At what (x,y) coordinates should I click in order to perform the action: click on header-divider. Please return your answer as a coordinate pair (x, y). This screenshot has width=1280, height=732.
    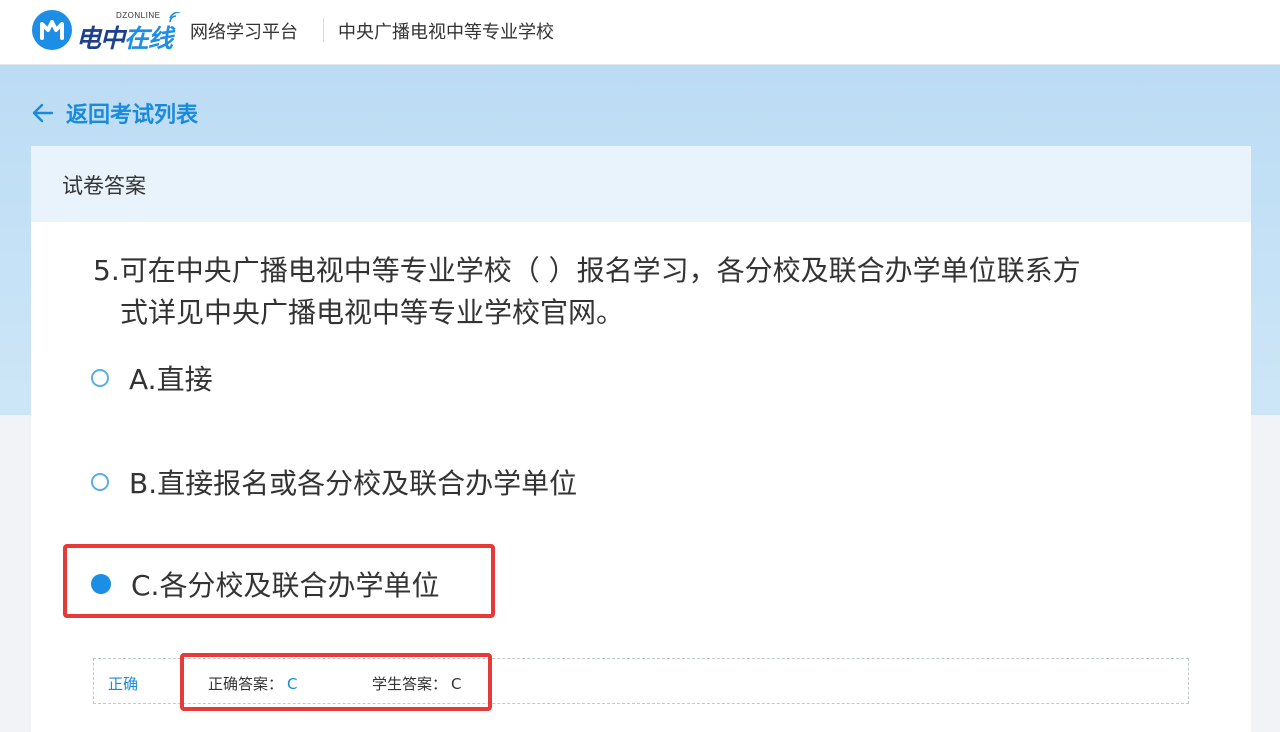
    Looking at the image, I should click on (323, 30).